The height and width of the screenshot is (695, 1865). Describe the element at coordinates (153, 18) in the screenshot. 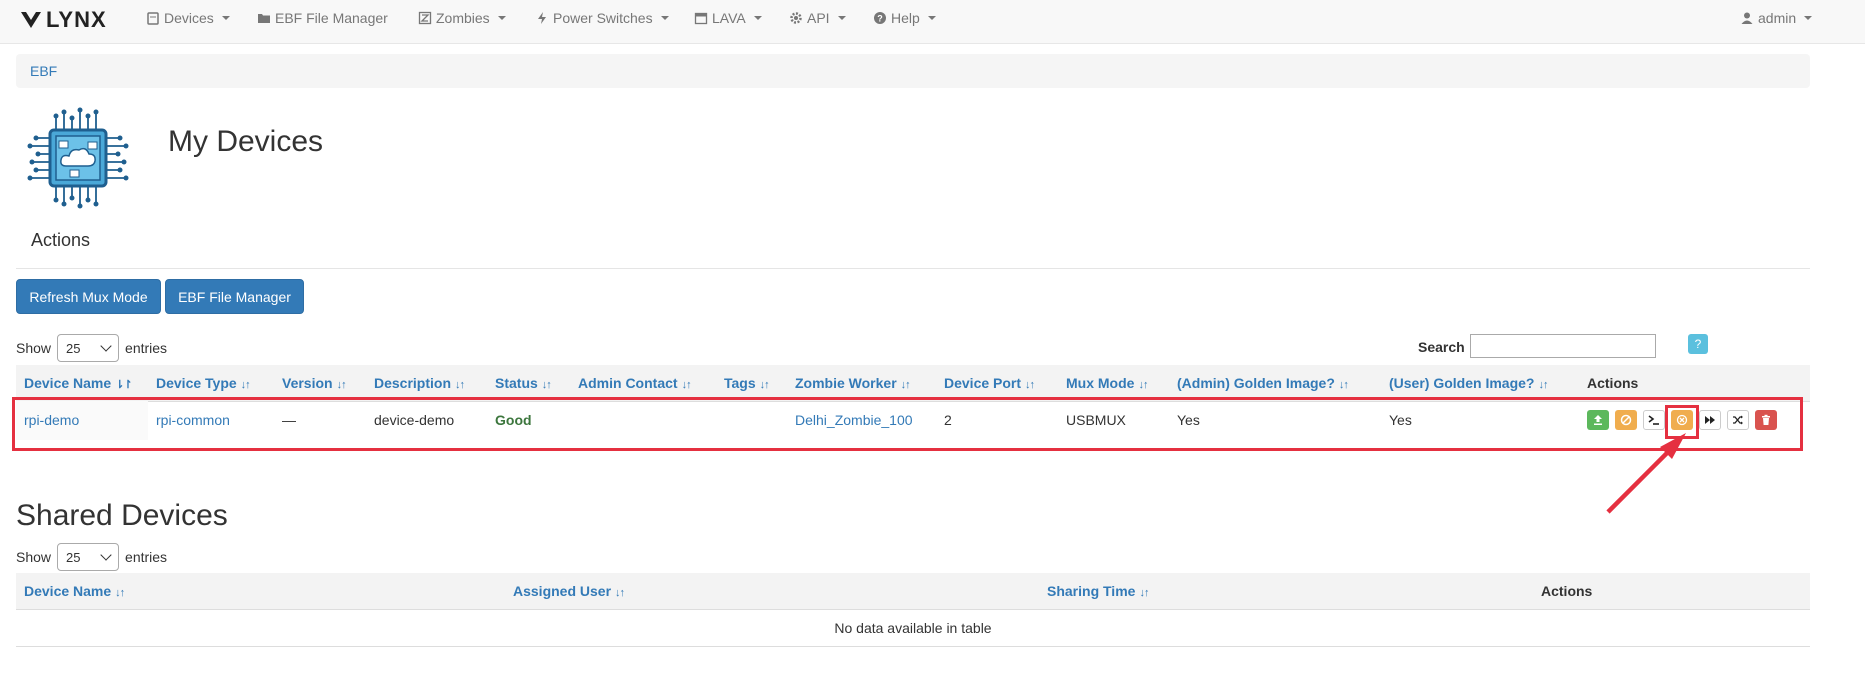

I see `device-icon` at that location.